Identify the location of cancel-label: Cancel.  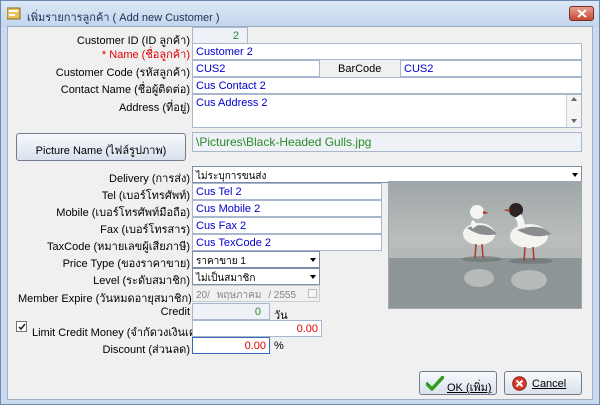
(549, 384).